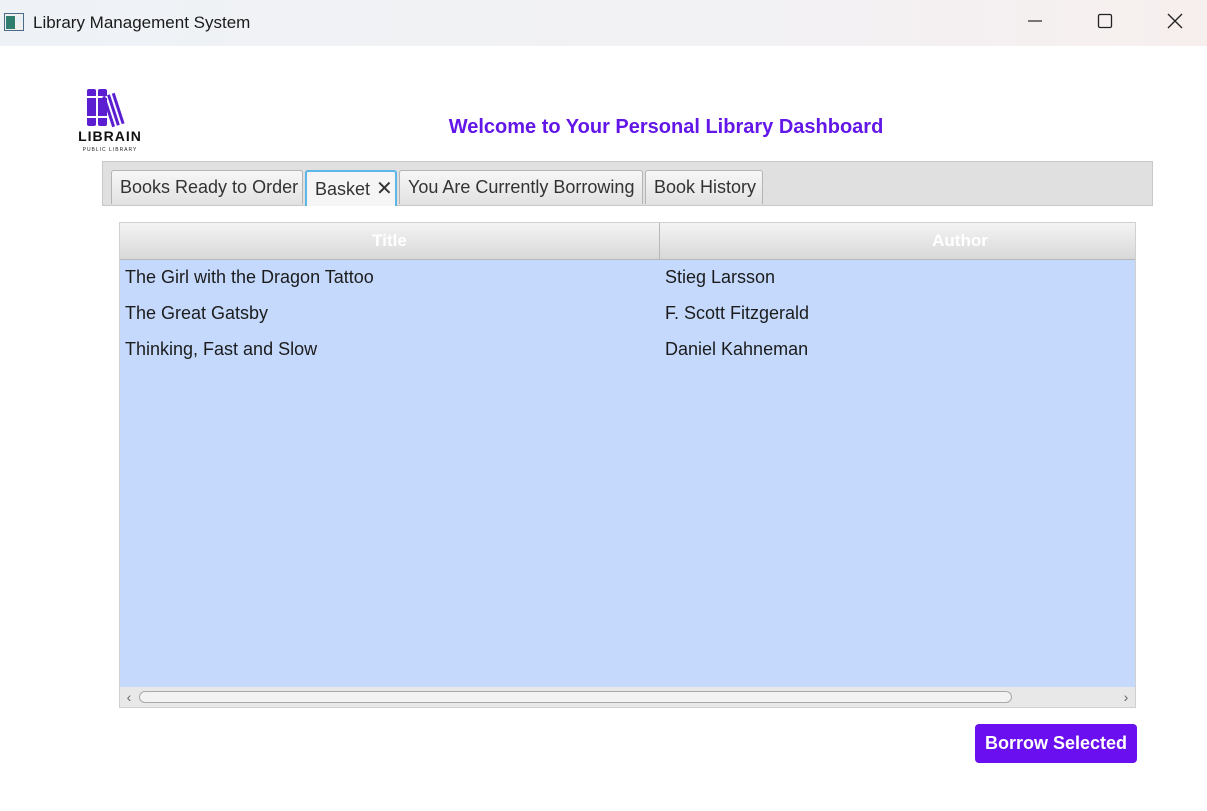 The image size is (1207, 811). What do you see at coordinates (1056, 743) in the screenshot?
I see `borrow-selected-button: Borrow Selected` at bounding box center [1056, 743].